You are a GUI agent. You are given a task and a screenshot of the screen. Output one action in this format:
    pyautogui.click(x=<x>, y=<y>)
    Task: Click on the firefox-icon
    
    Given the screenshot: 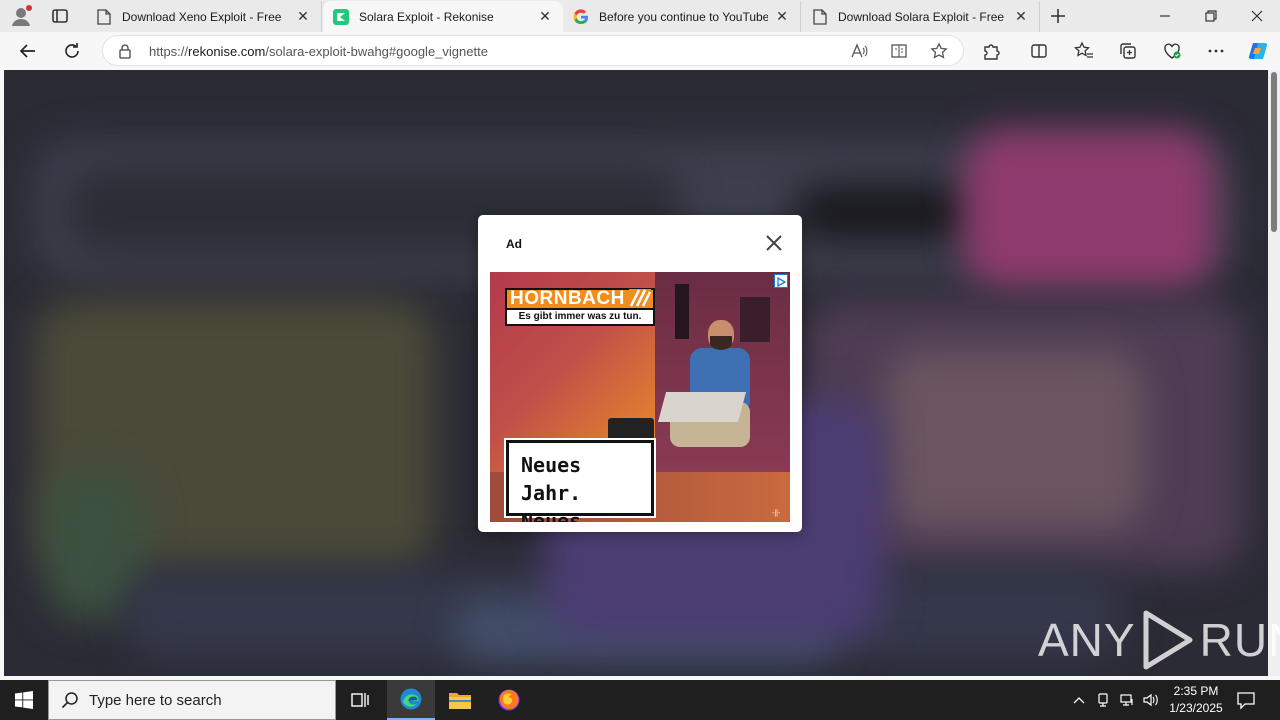 What is the action you would take?
    pyautogui.click(x=509, y=700)
    